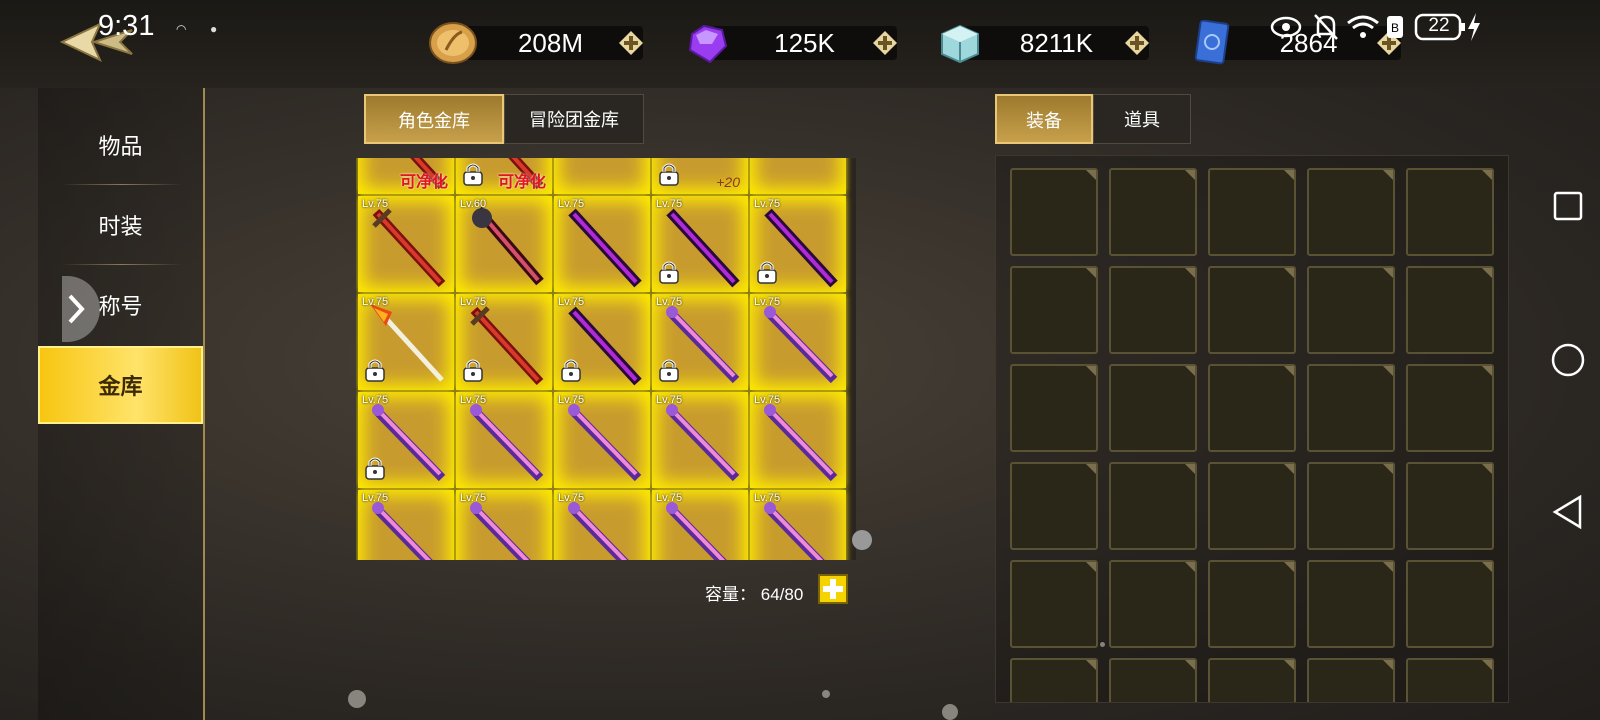 This screenshot has height=720, width=1600. What do you see at coordinates (1568, 206) in the screenshot?
I see `recent-apps-icon` at bounding box center [1568, 206].